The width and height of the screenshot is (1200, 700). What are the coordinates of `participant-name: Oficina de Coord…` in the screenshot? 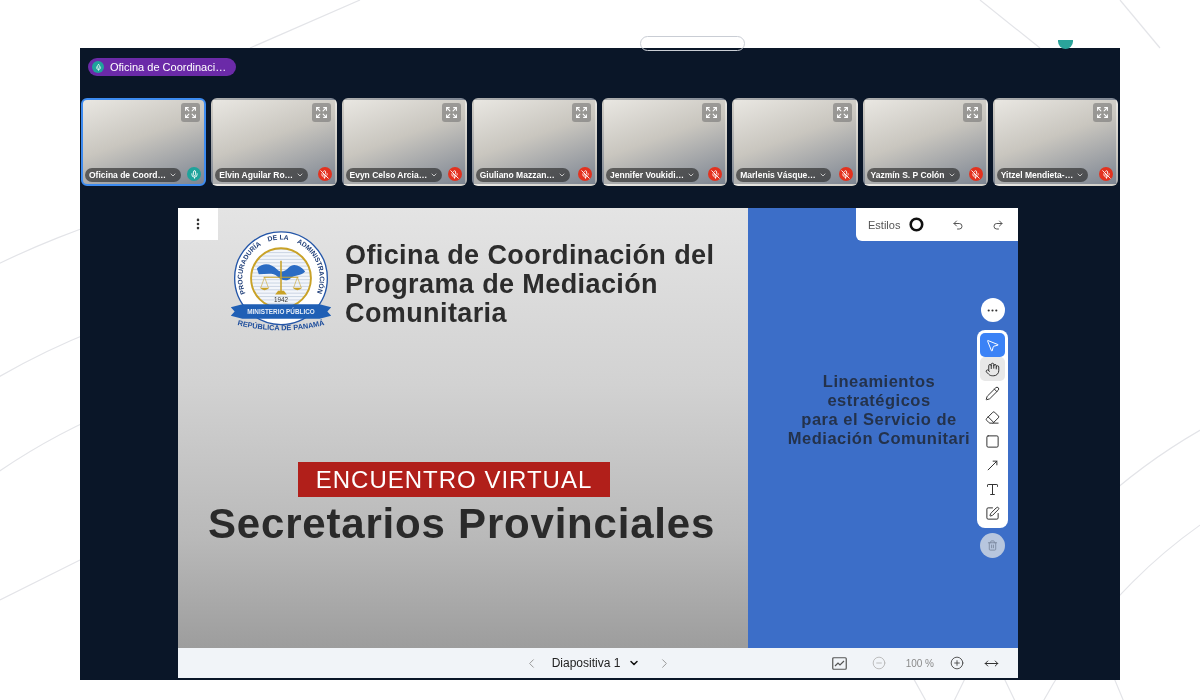 It's located at (127, 175).